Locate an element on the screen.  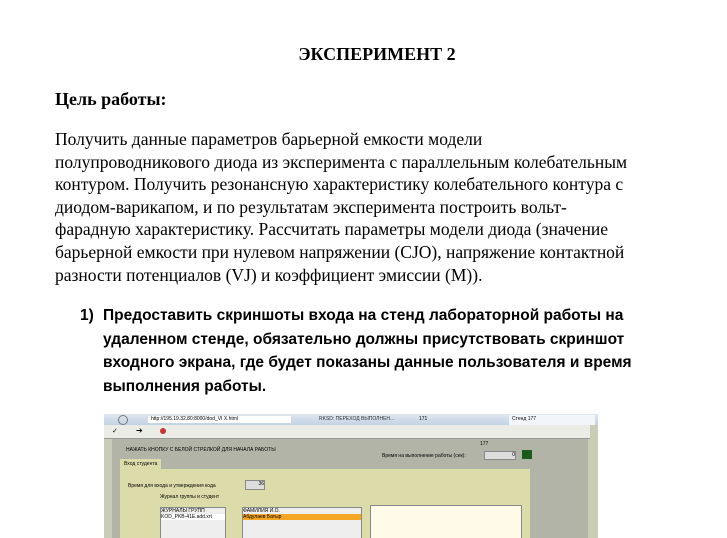
stand-number: 177 is located at coordinates (484, 444).